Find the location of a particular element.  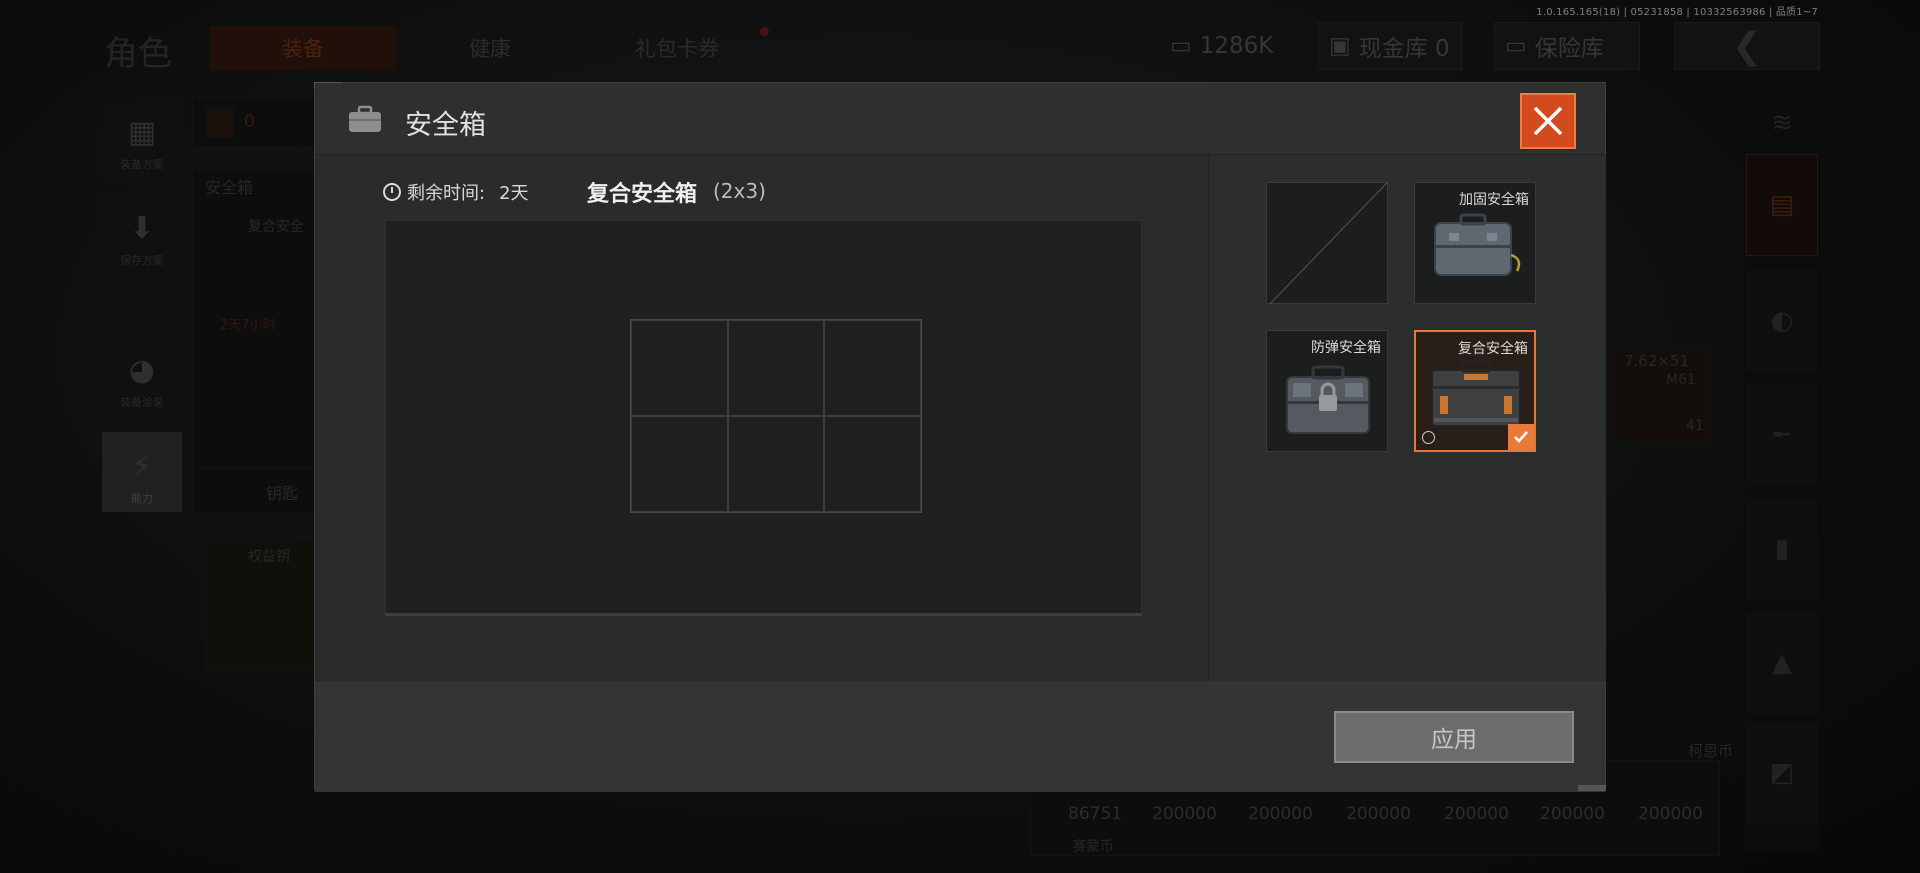

option-reinforced-box: 加固安全箱 is located at coordinates (1475, 243).